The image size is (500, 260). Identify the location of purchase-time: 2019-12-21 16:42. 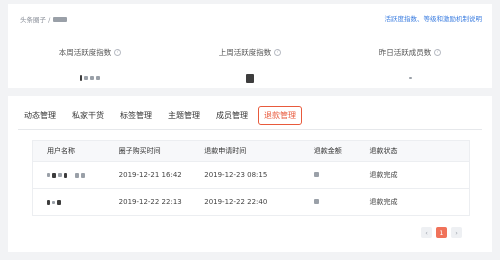
(150, 175).